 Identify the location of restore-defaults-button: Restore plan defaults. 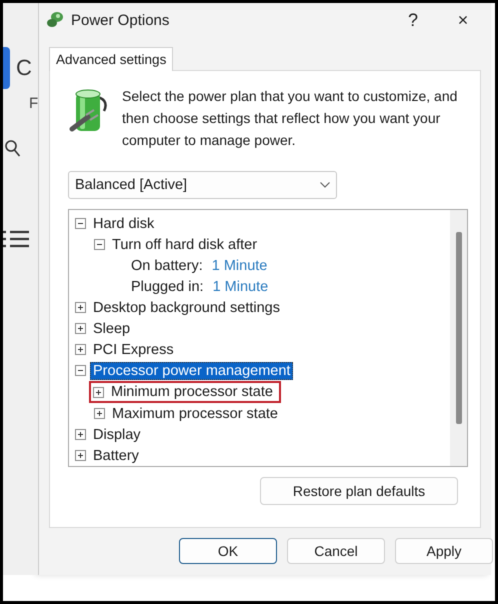
(359, 491).